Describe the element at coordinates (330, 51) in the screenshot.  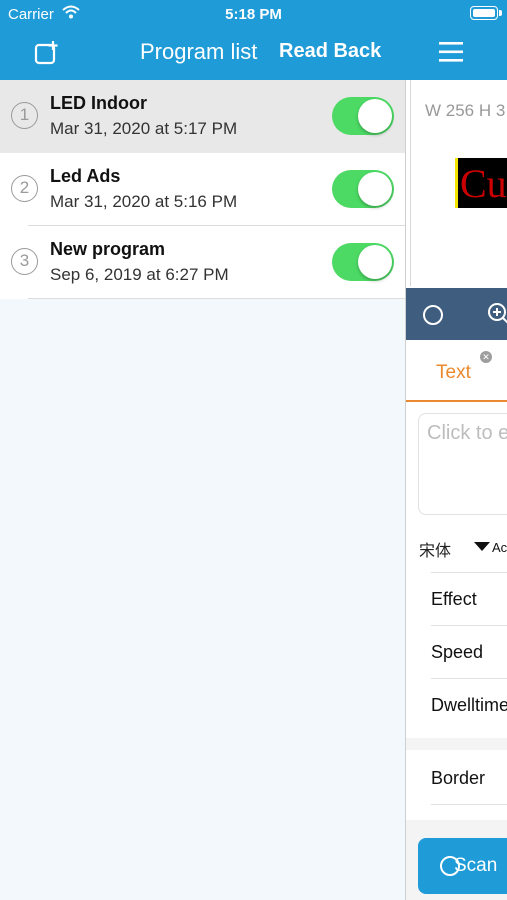
I see `read-back-button: Read Back` at that location.